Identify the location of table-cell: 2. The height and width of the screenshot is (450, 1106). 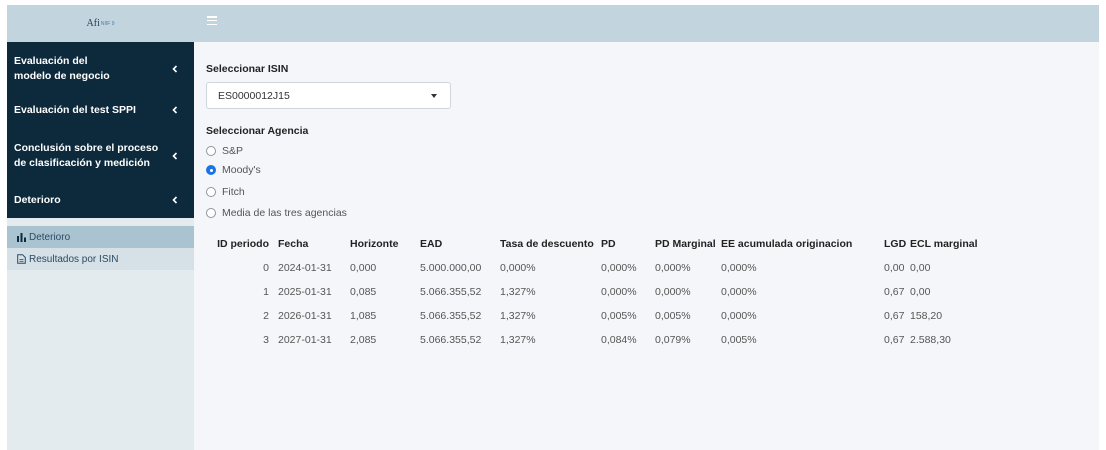
(266, 316).